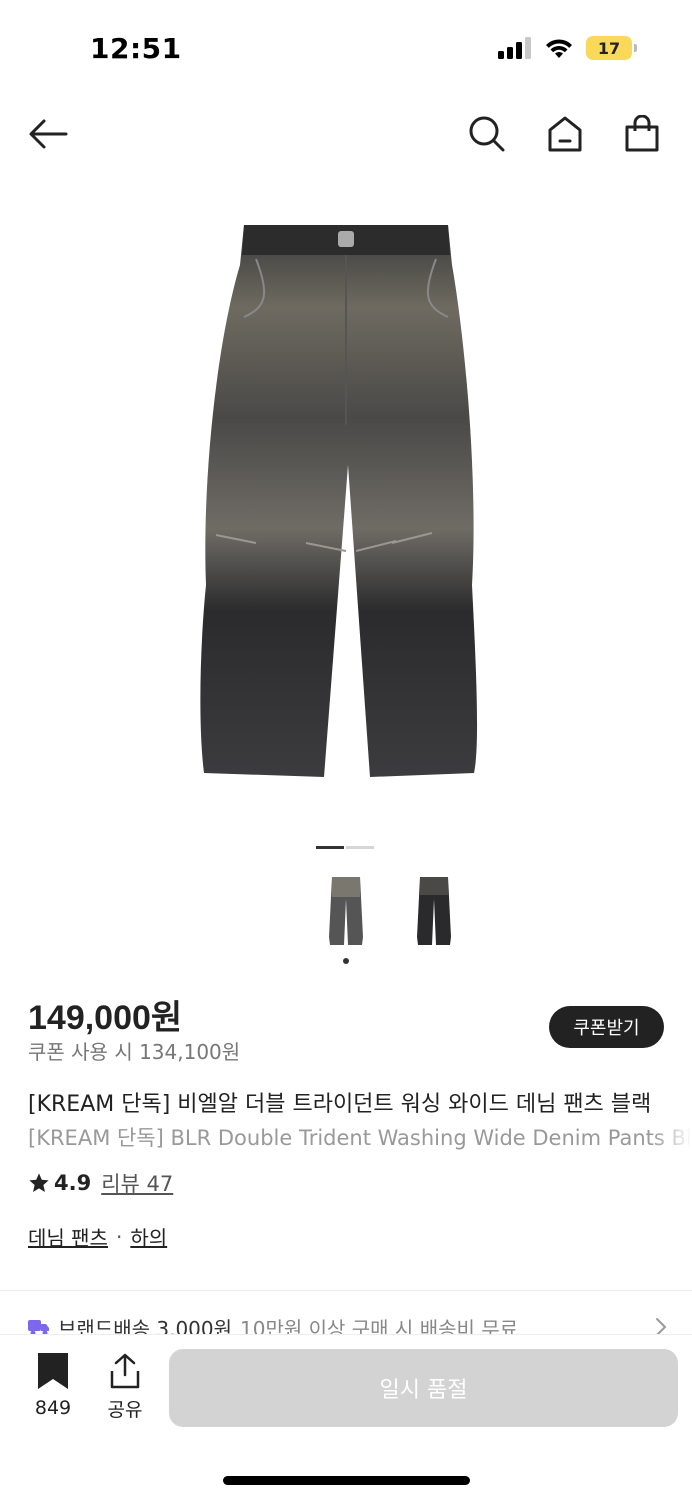 This screenshot has width=692, height=1500. What do you see at coordinates (339, 501) in the screenshot?
I see `product-image-denim-pants` at bounding box center [339, 501].